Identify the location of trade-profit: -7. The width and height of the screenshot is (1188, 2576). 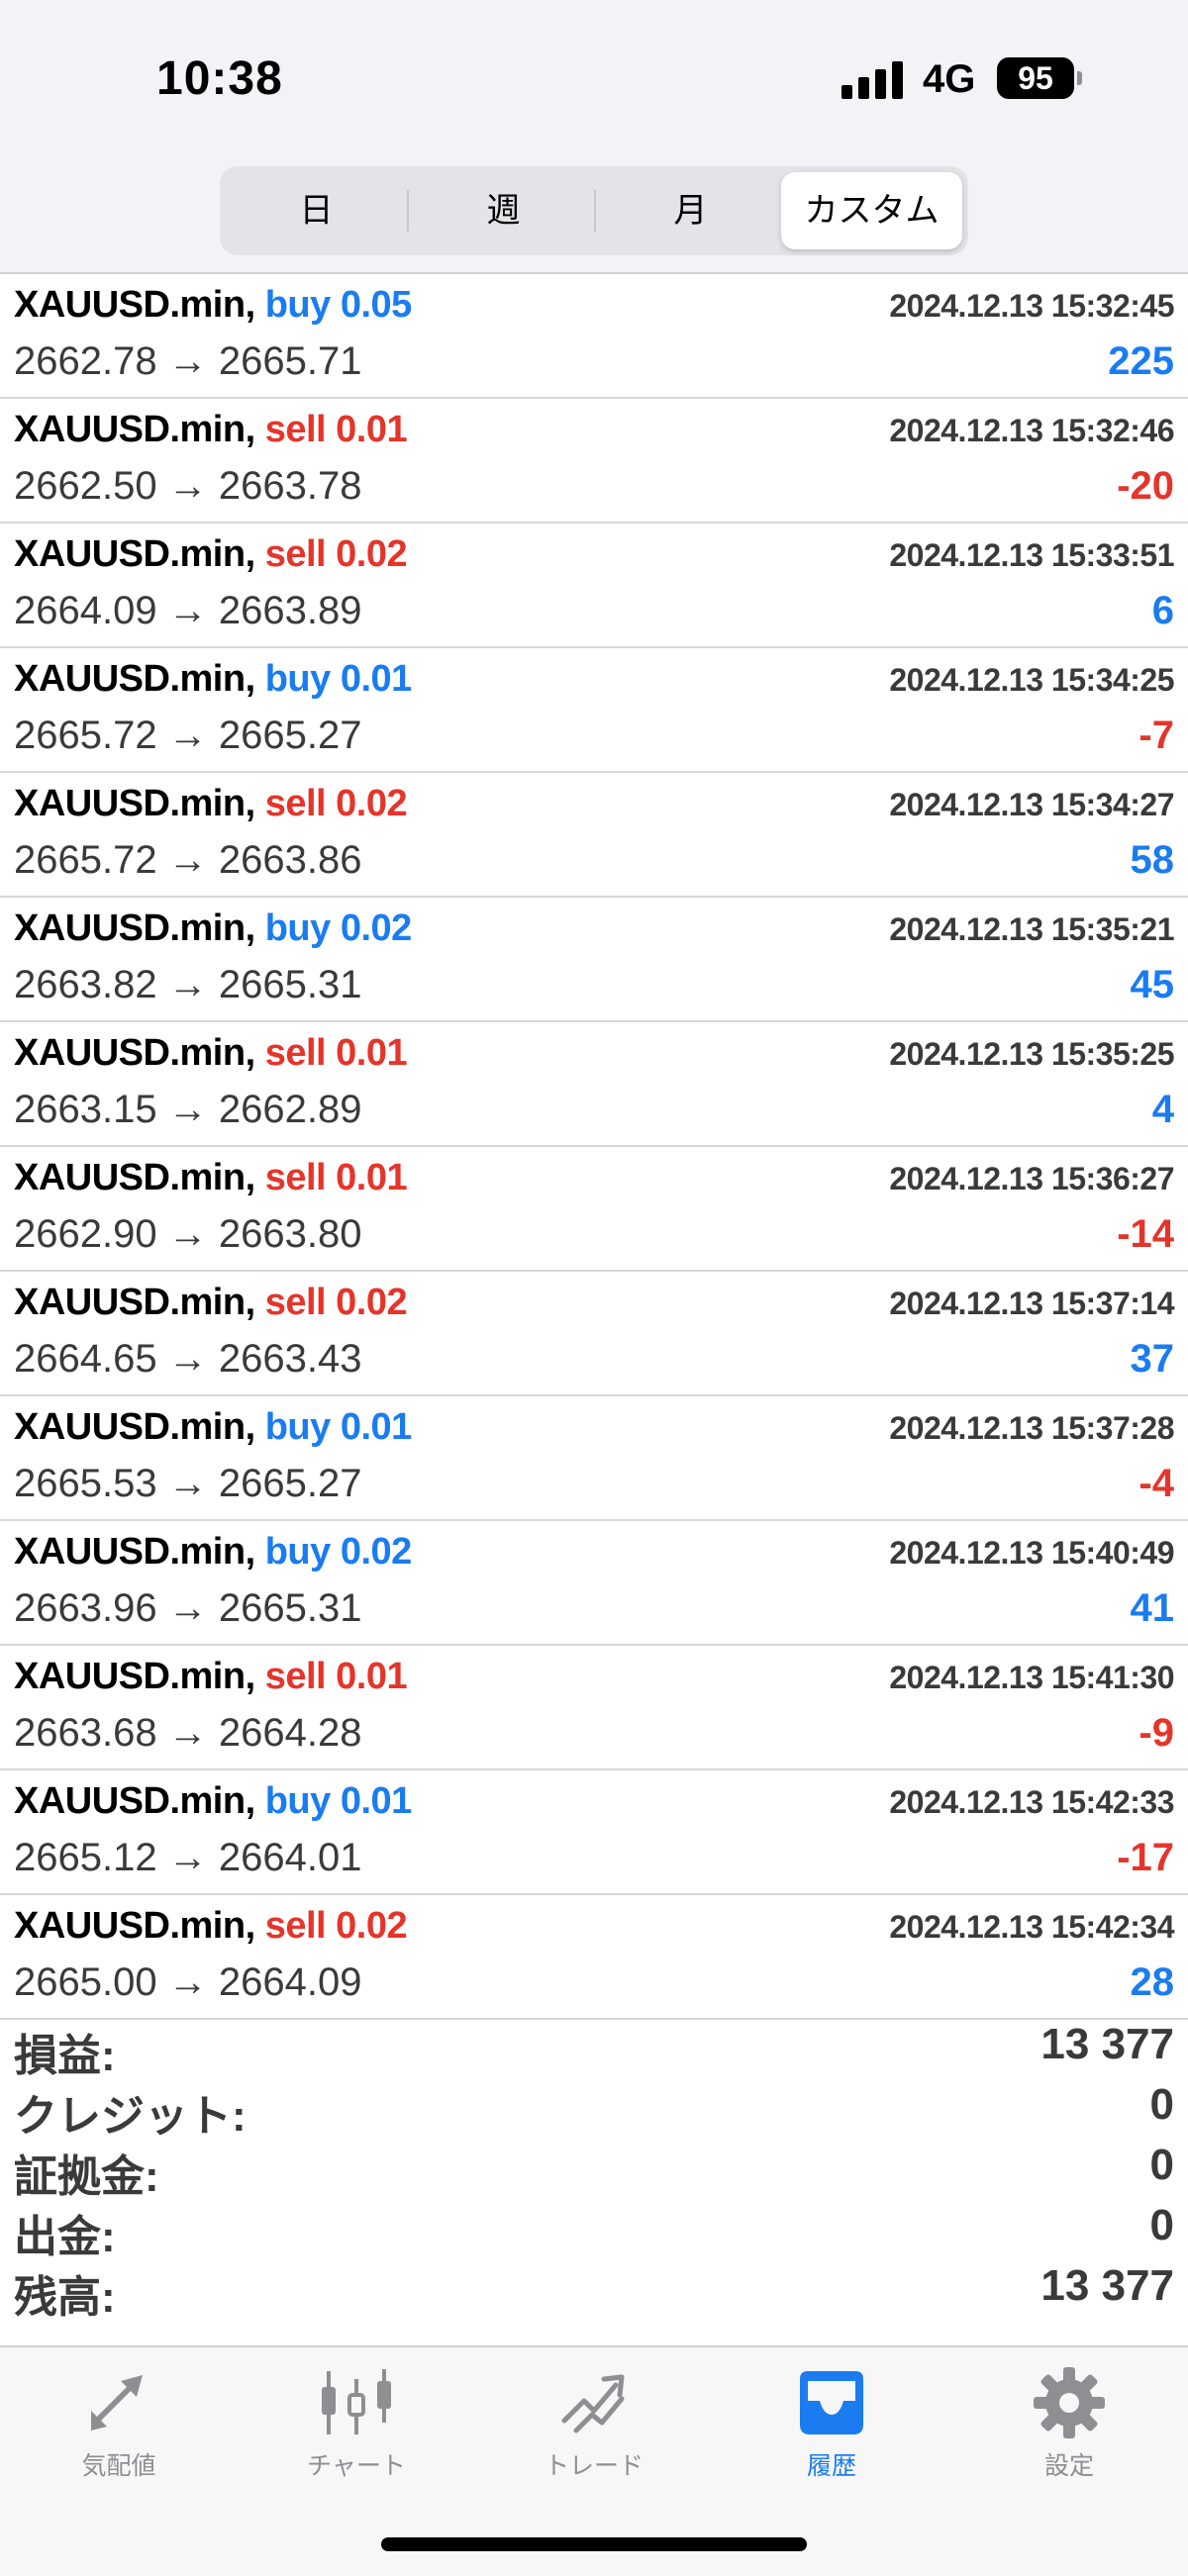
(1156, 735).